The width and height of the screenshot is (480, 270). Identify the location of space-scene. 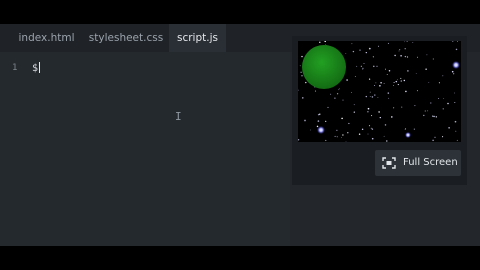
(379, 91).